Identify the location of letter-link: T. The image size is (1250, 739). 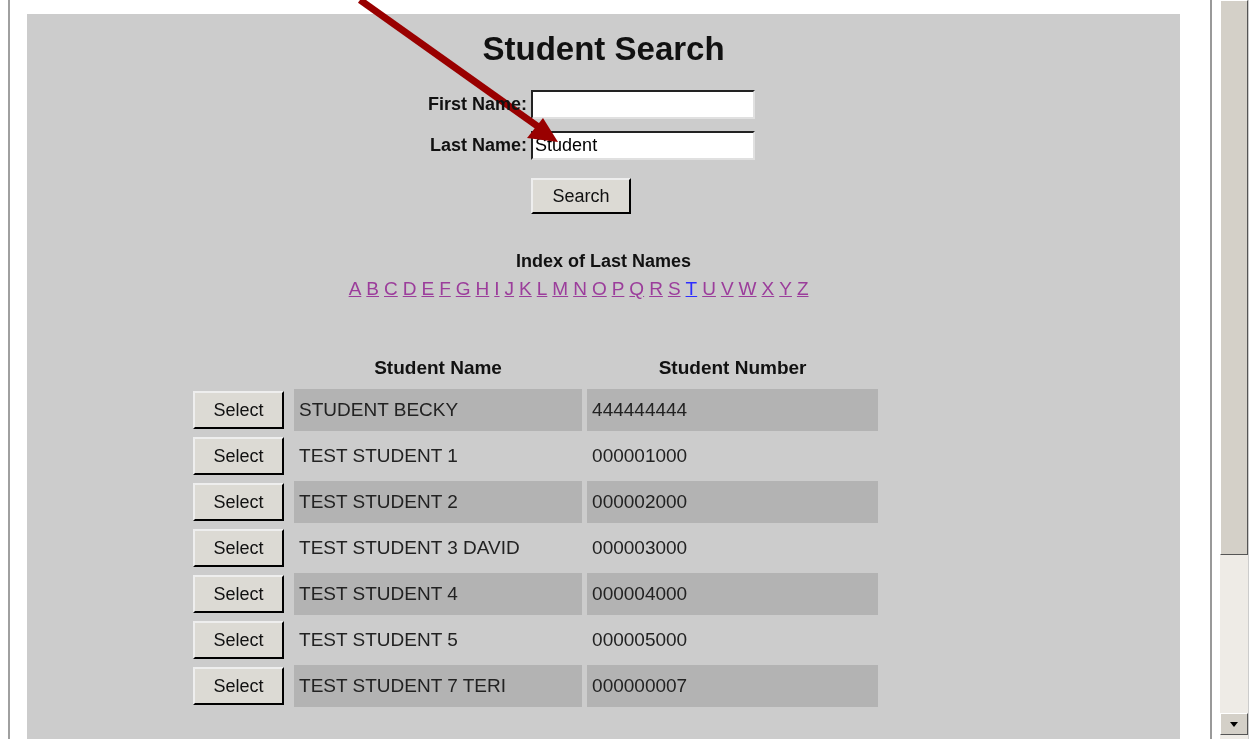
(691, 289).